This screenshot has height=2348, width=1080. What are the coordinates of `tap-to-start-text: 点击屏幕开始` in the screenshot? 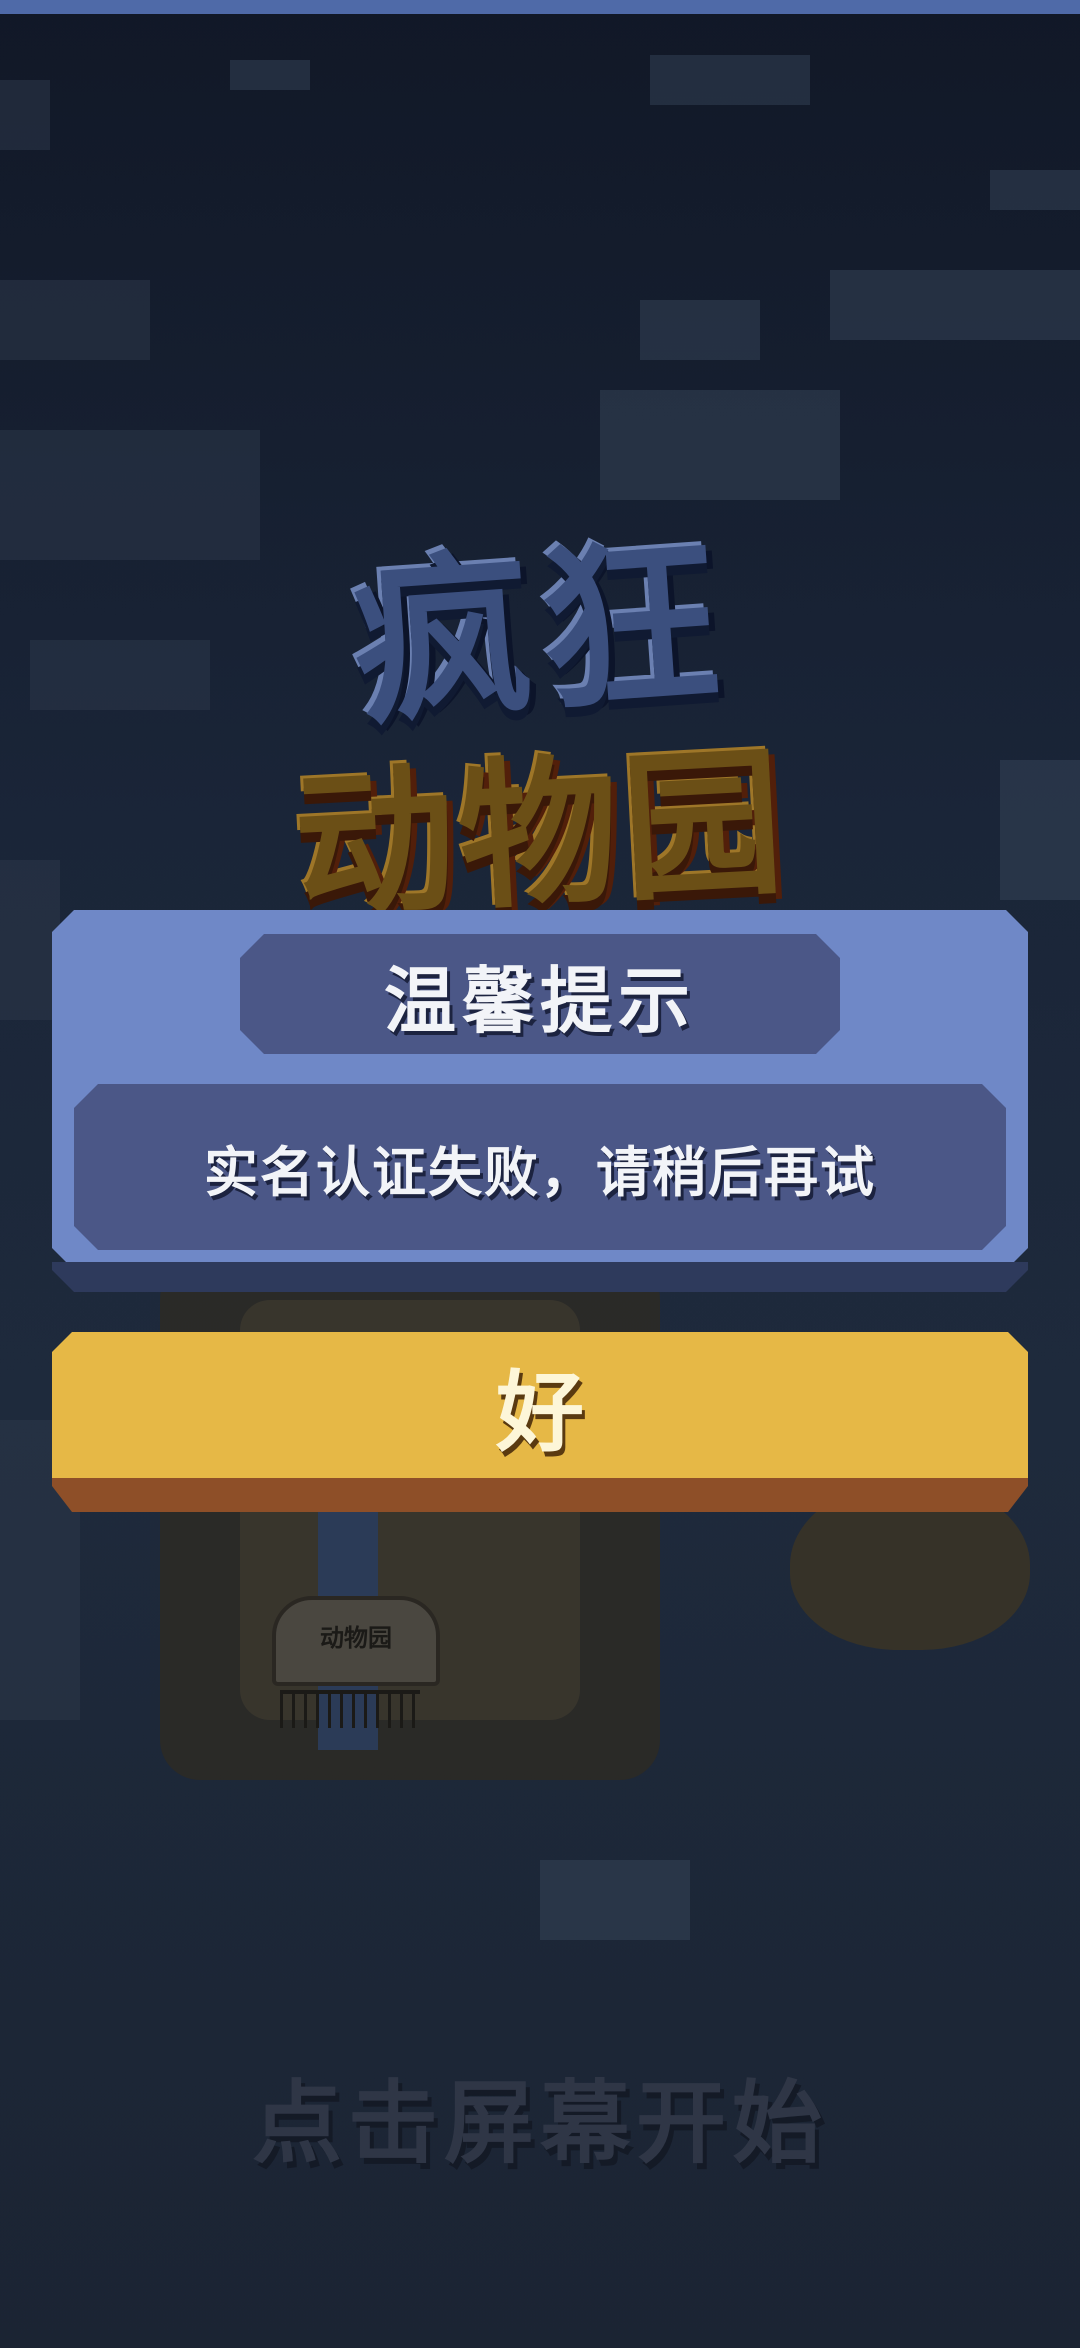 It's located at (540, 2115).